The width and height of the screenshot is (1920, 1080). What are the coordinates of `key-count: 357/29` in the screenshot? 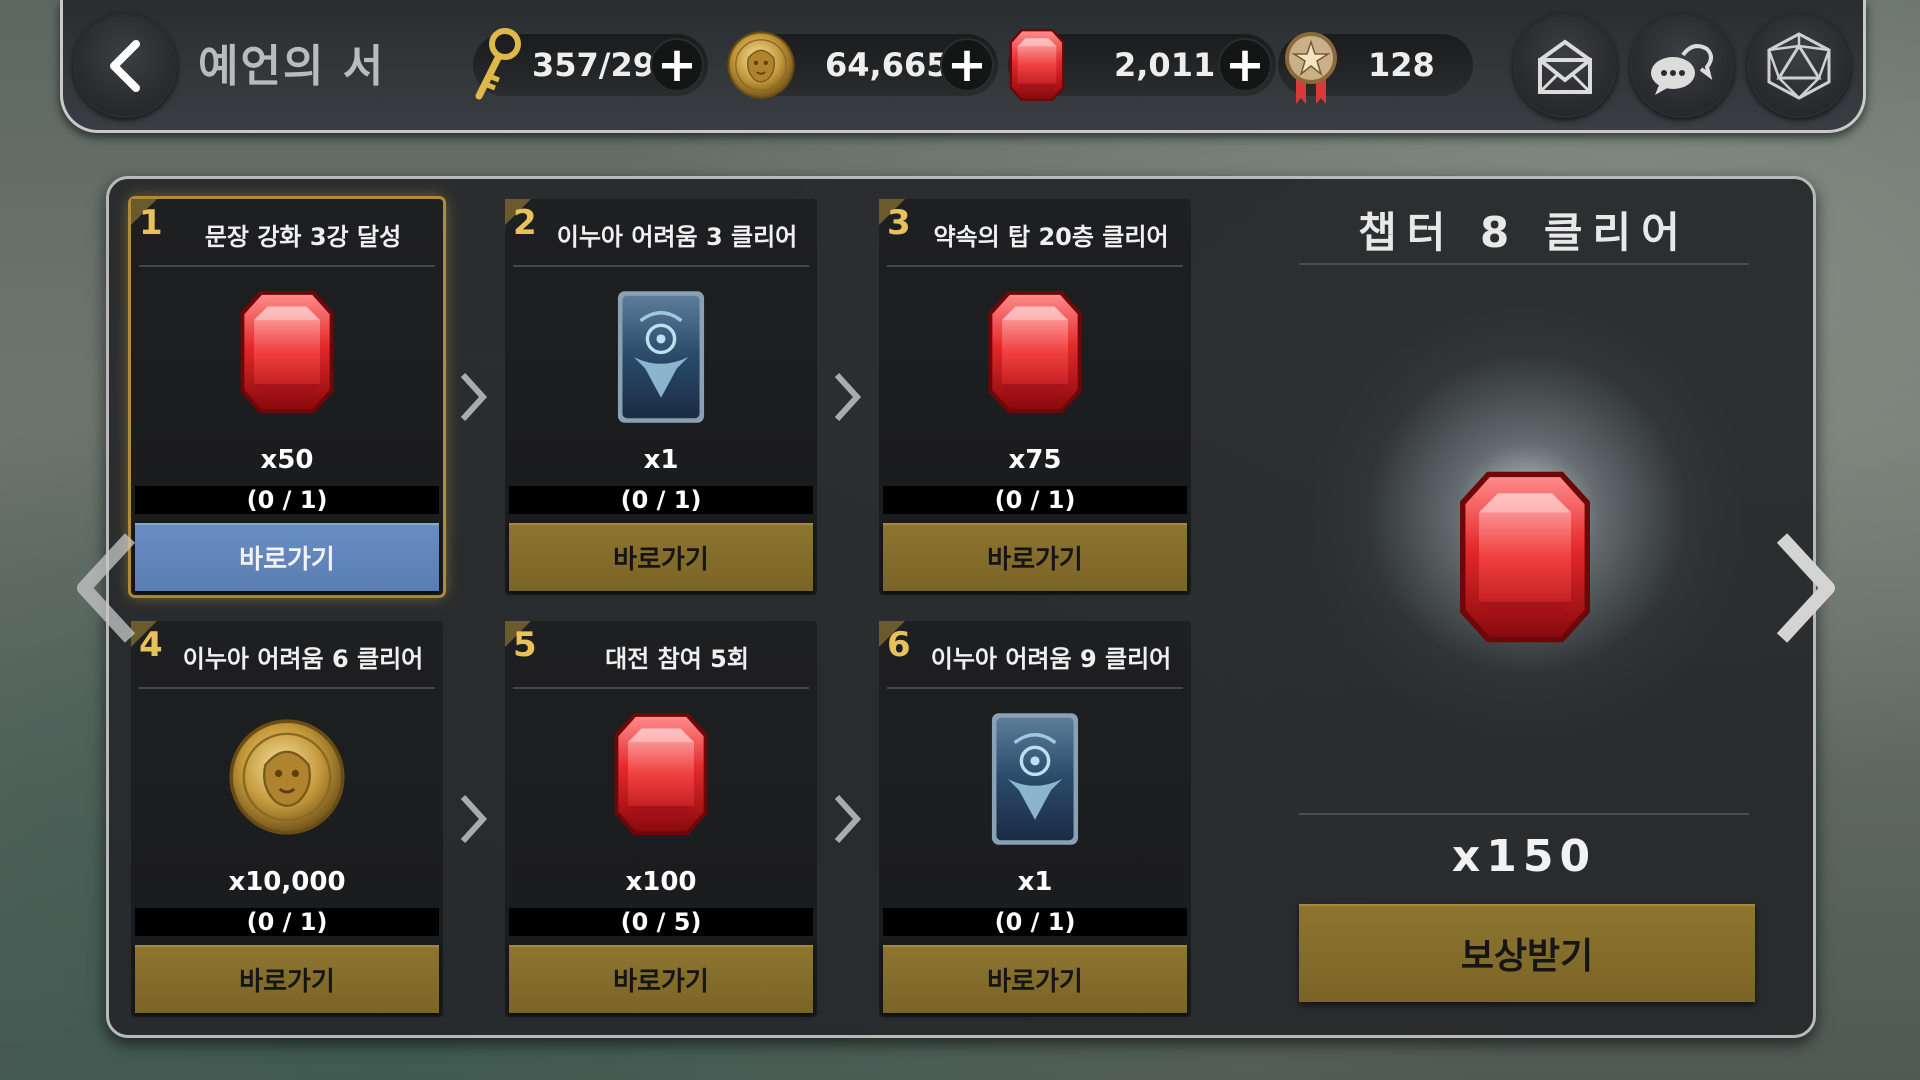 It's located at (594, 65).